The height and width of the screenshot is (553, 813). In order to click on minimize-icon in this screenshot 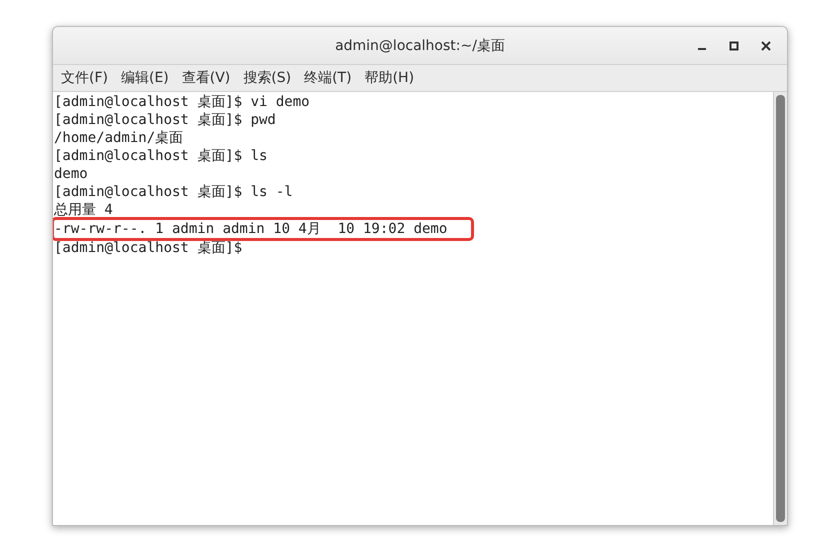, I will do `click(702, 49)`.